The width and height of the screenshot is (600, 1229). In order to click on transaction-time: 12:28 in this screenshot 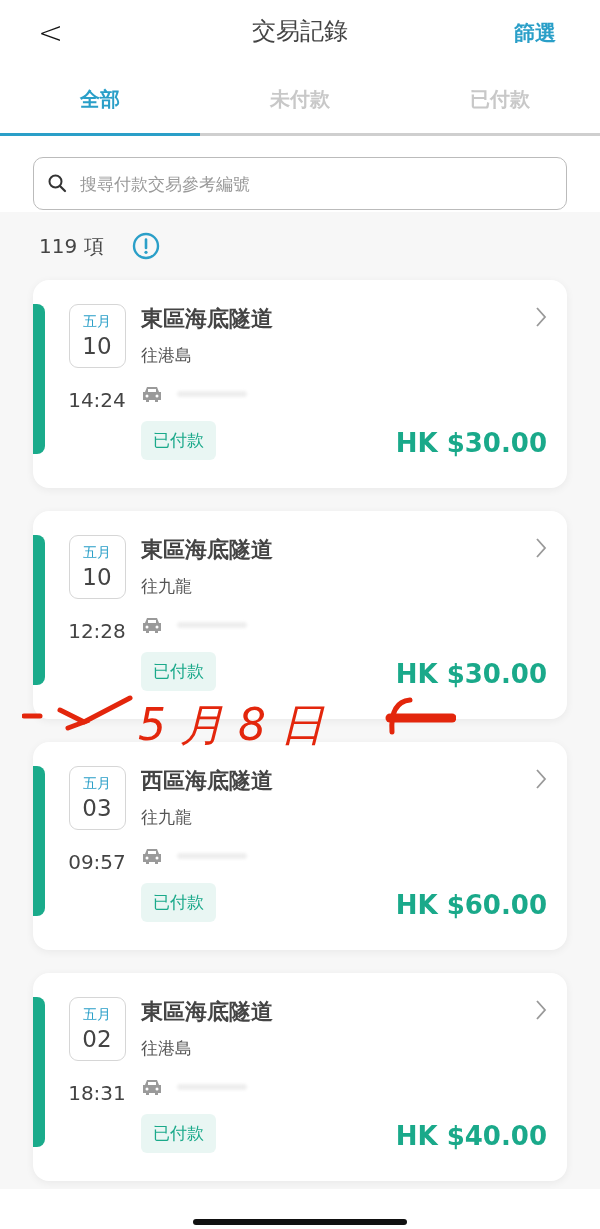, I will do `click(97, 631)`.